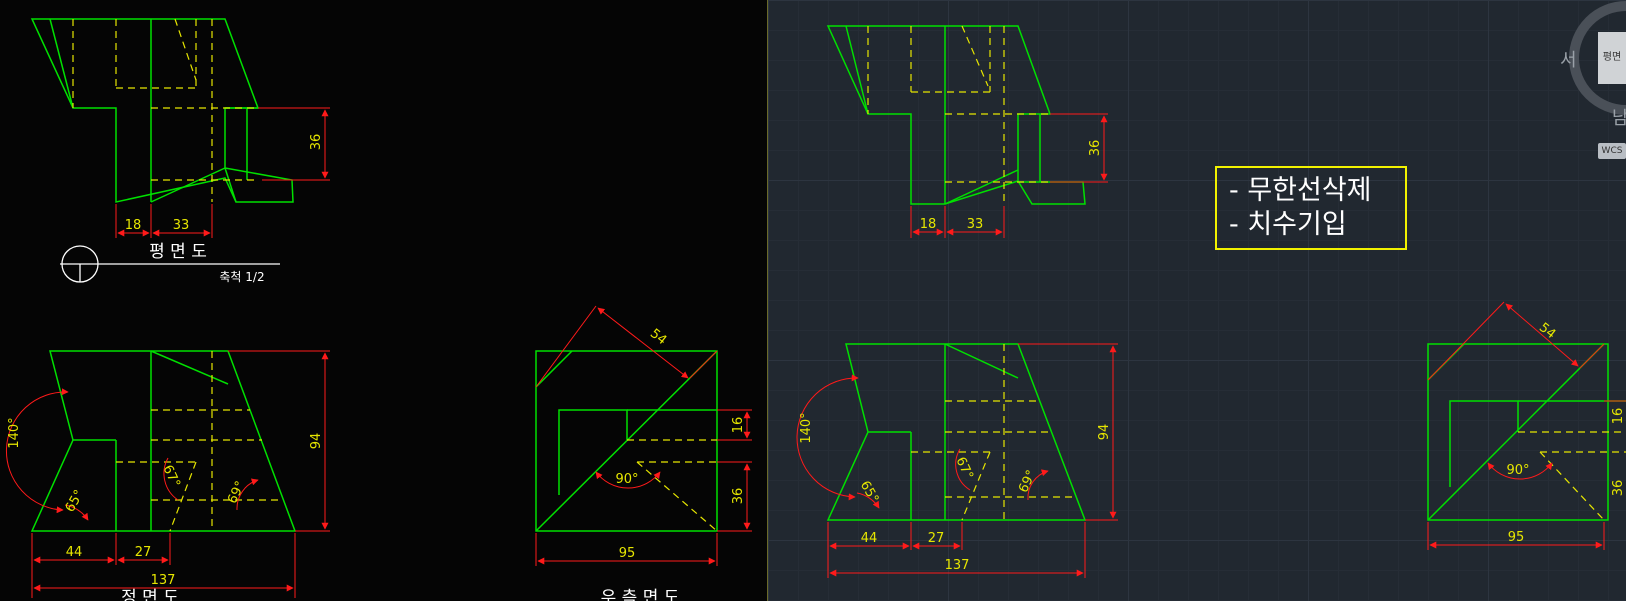 This screenshot has height=601, width=1626. I want to click on right-front-w2: 27, so click(936, 538).